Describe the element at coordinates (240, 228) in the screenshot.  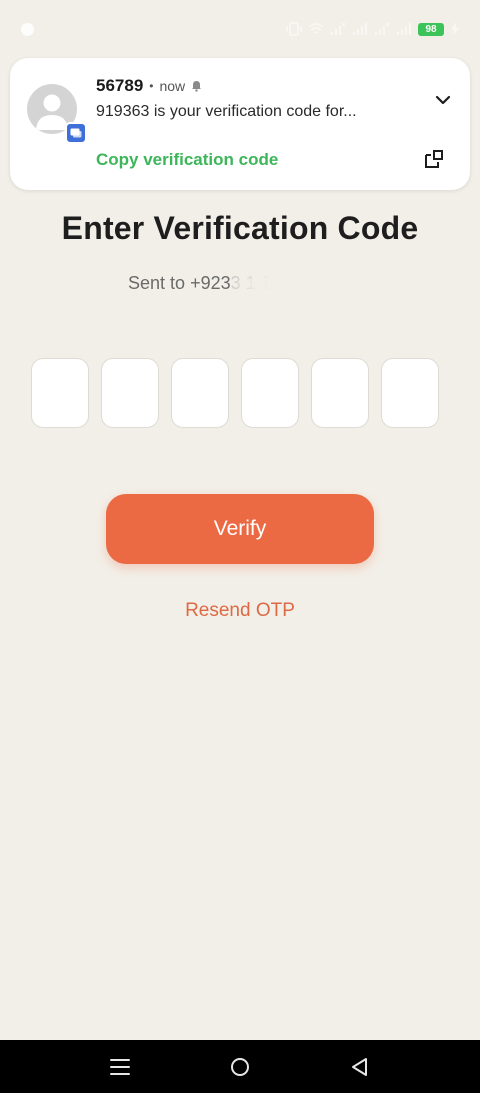
I see `page-title: Enter Verification Code` at that location.